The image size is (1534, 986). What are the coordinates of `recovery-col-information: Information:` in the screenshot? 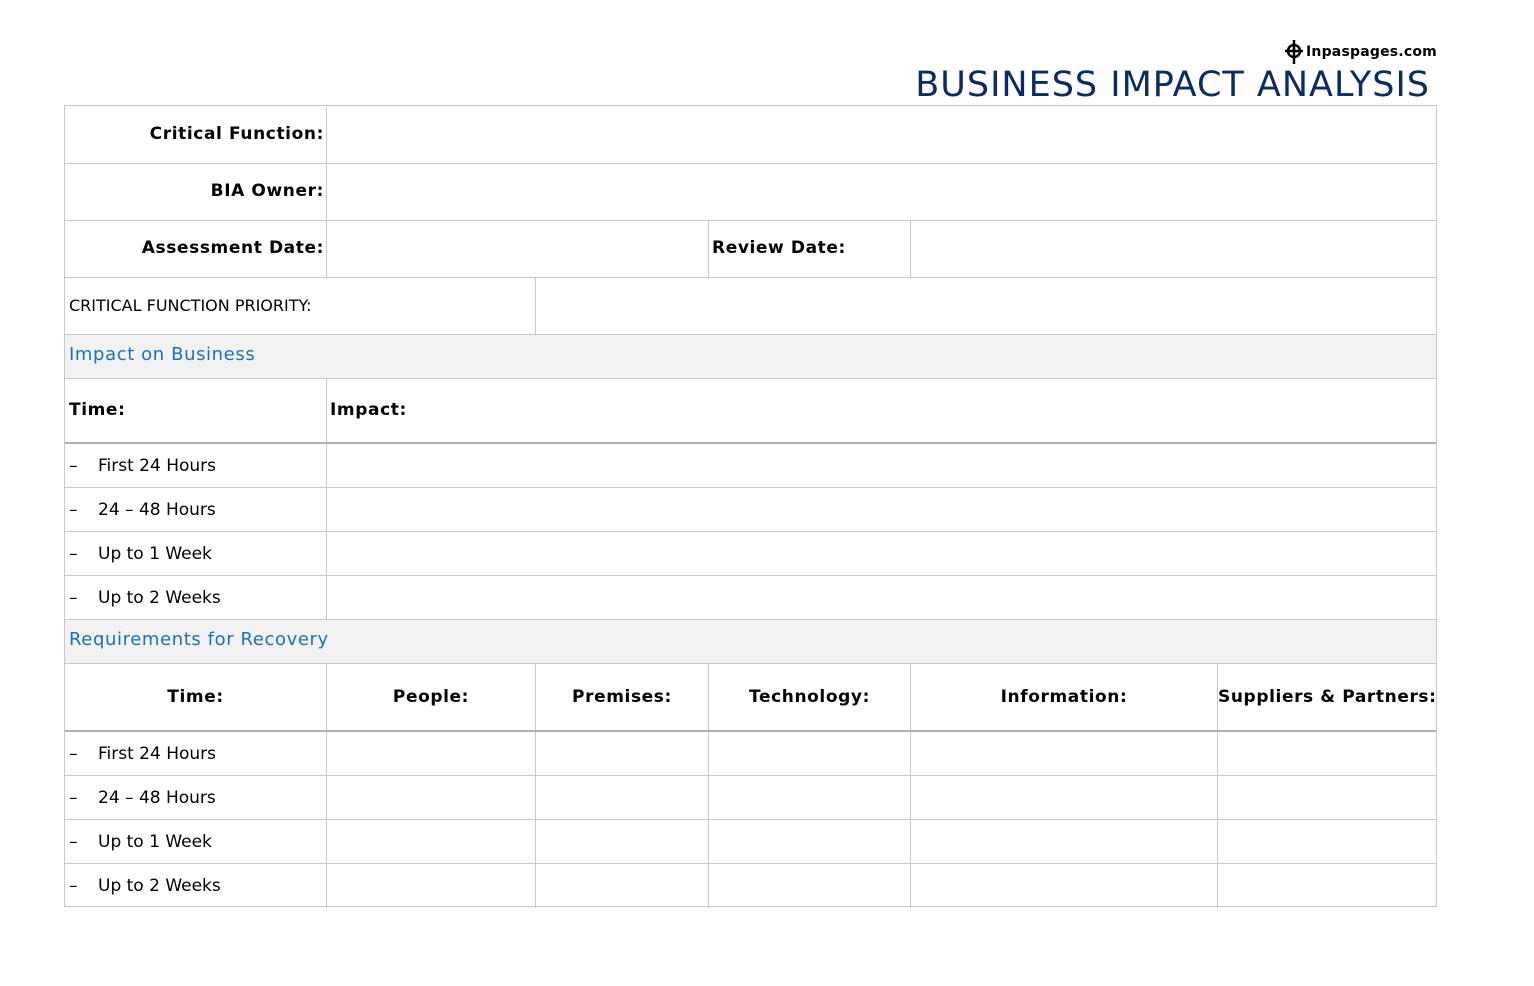 It's located at (1064, 697).